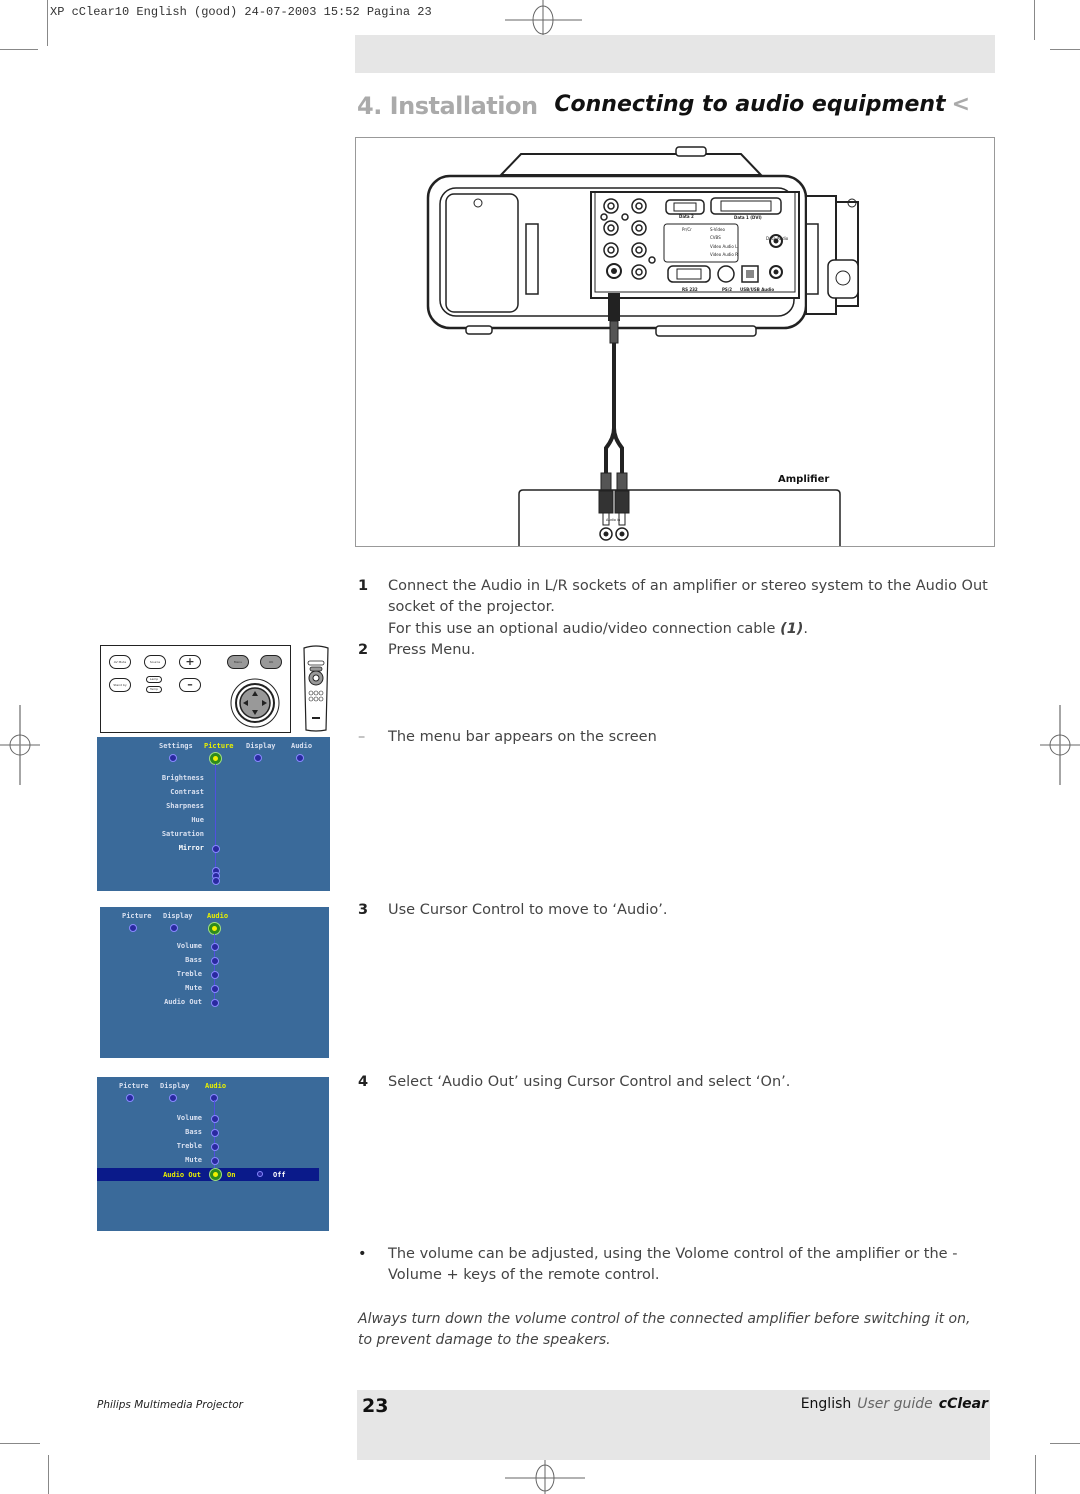 This screenshot has width=1080, height=1494. I want to click on section-title: 4. Installation, so click(447, 106).